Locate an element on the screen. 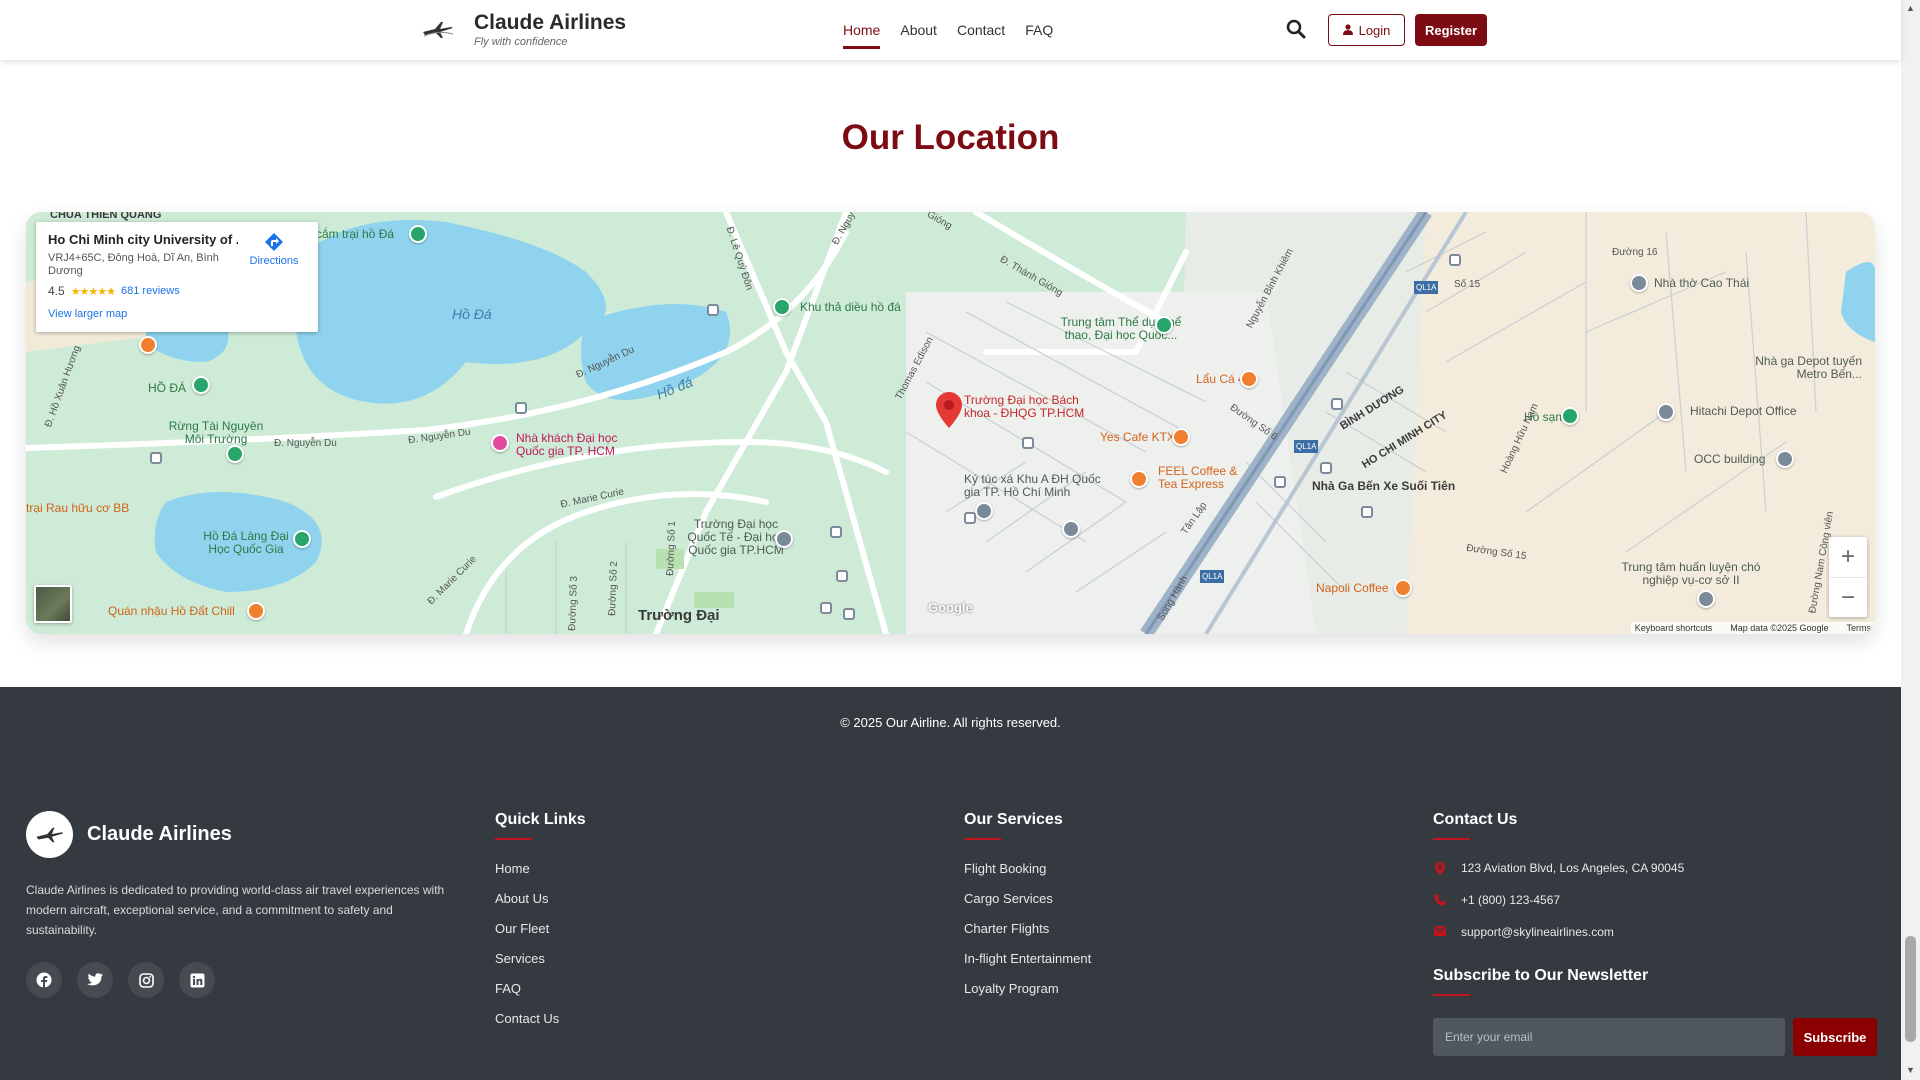 This screenshot has height=1080, width=1920. nav-contact: Contact is located at coordinates (981, 35).